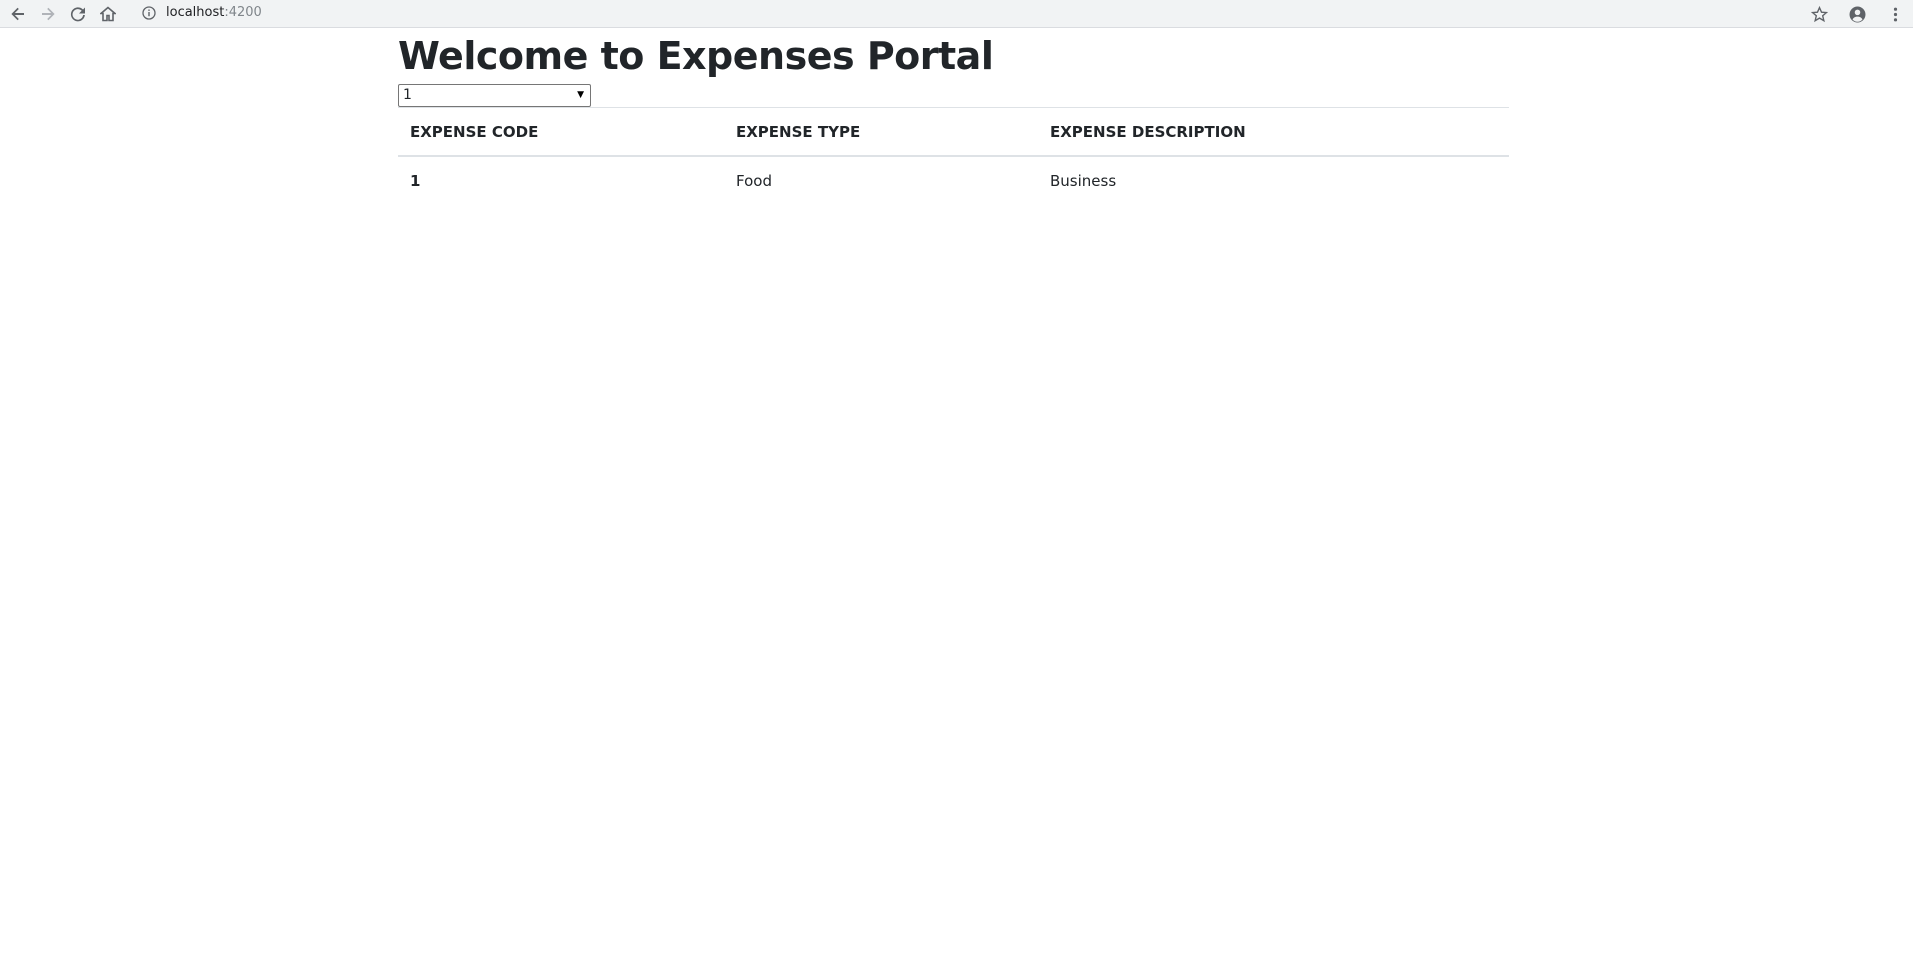 The width and height of the screenshot is (1913, 975). I want to click on forward-icon, so click(48, 13).